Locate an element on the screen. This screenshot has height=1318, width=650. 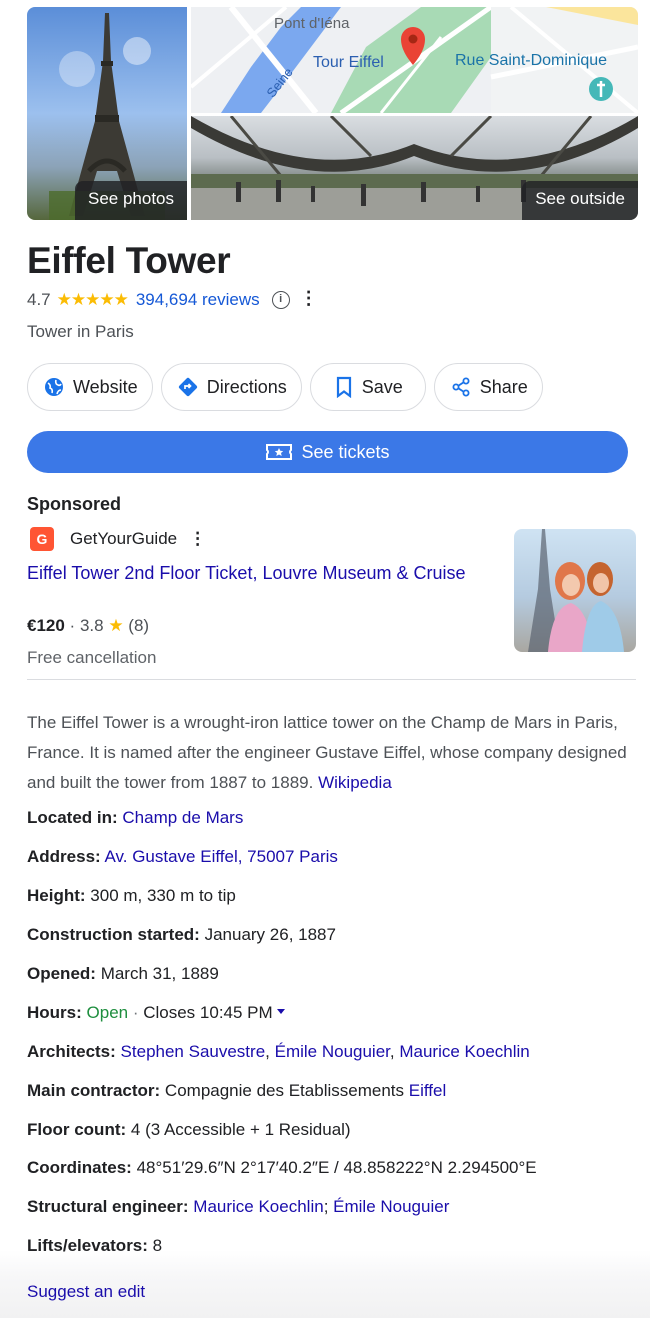
globe-icon is located at coordinates (54, 387).